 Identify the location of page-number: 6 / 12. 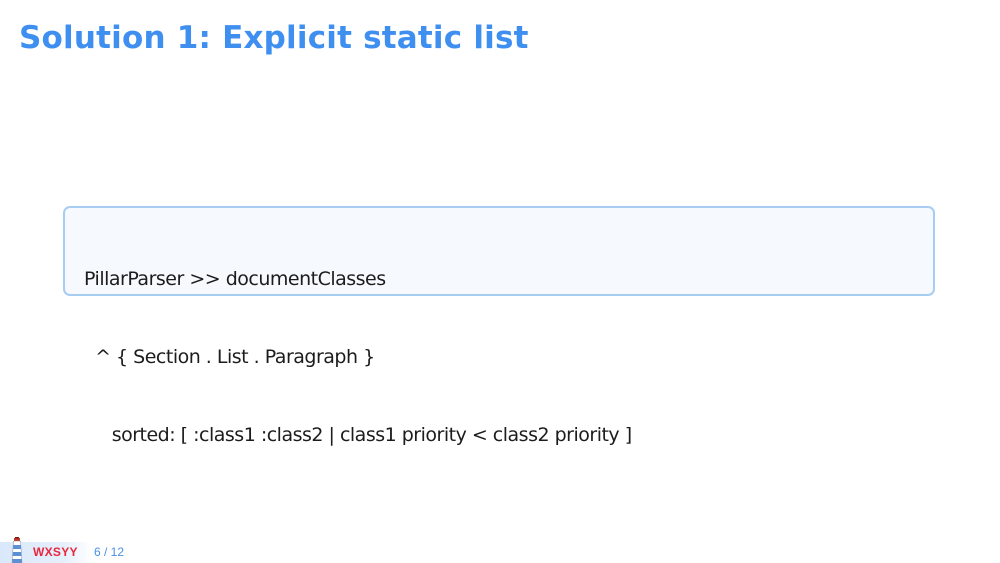
(109, 552).